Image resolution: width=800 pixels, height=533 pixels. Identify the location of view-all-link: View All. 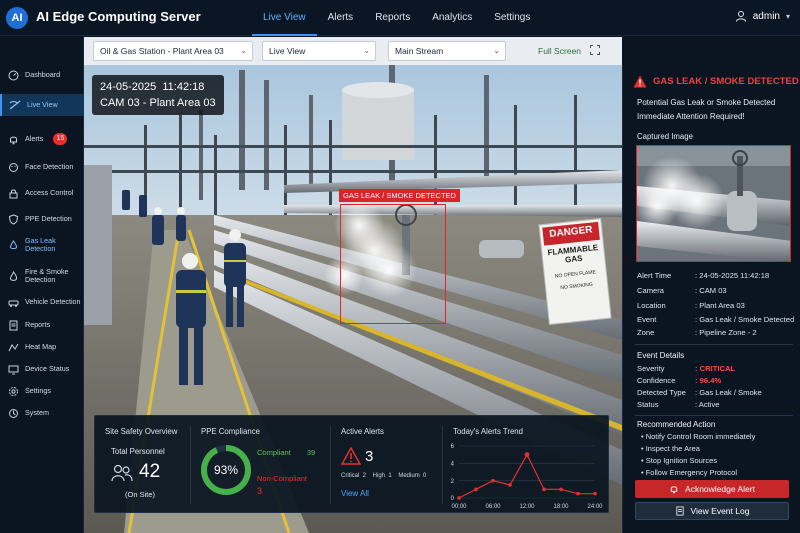
(355, 493).